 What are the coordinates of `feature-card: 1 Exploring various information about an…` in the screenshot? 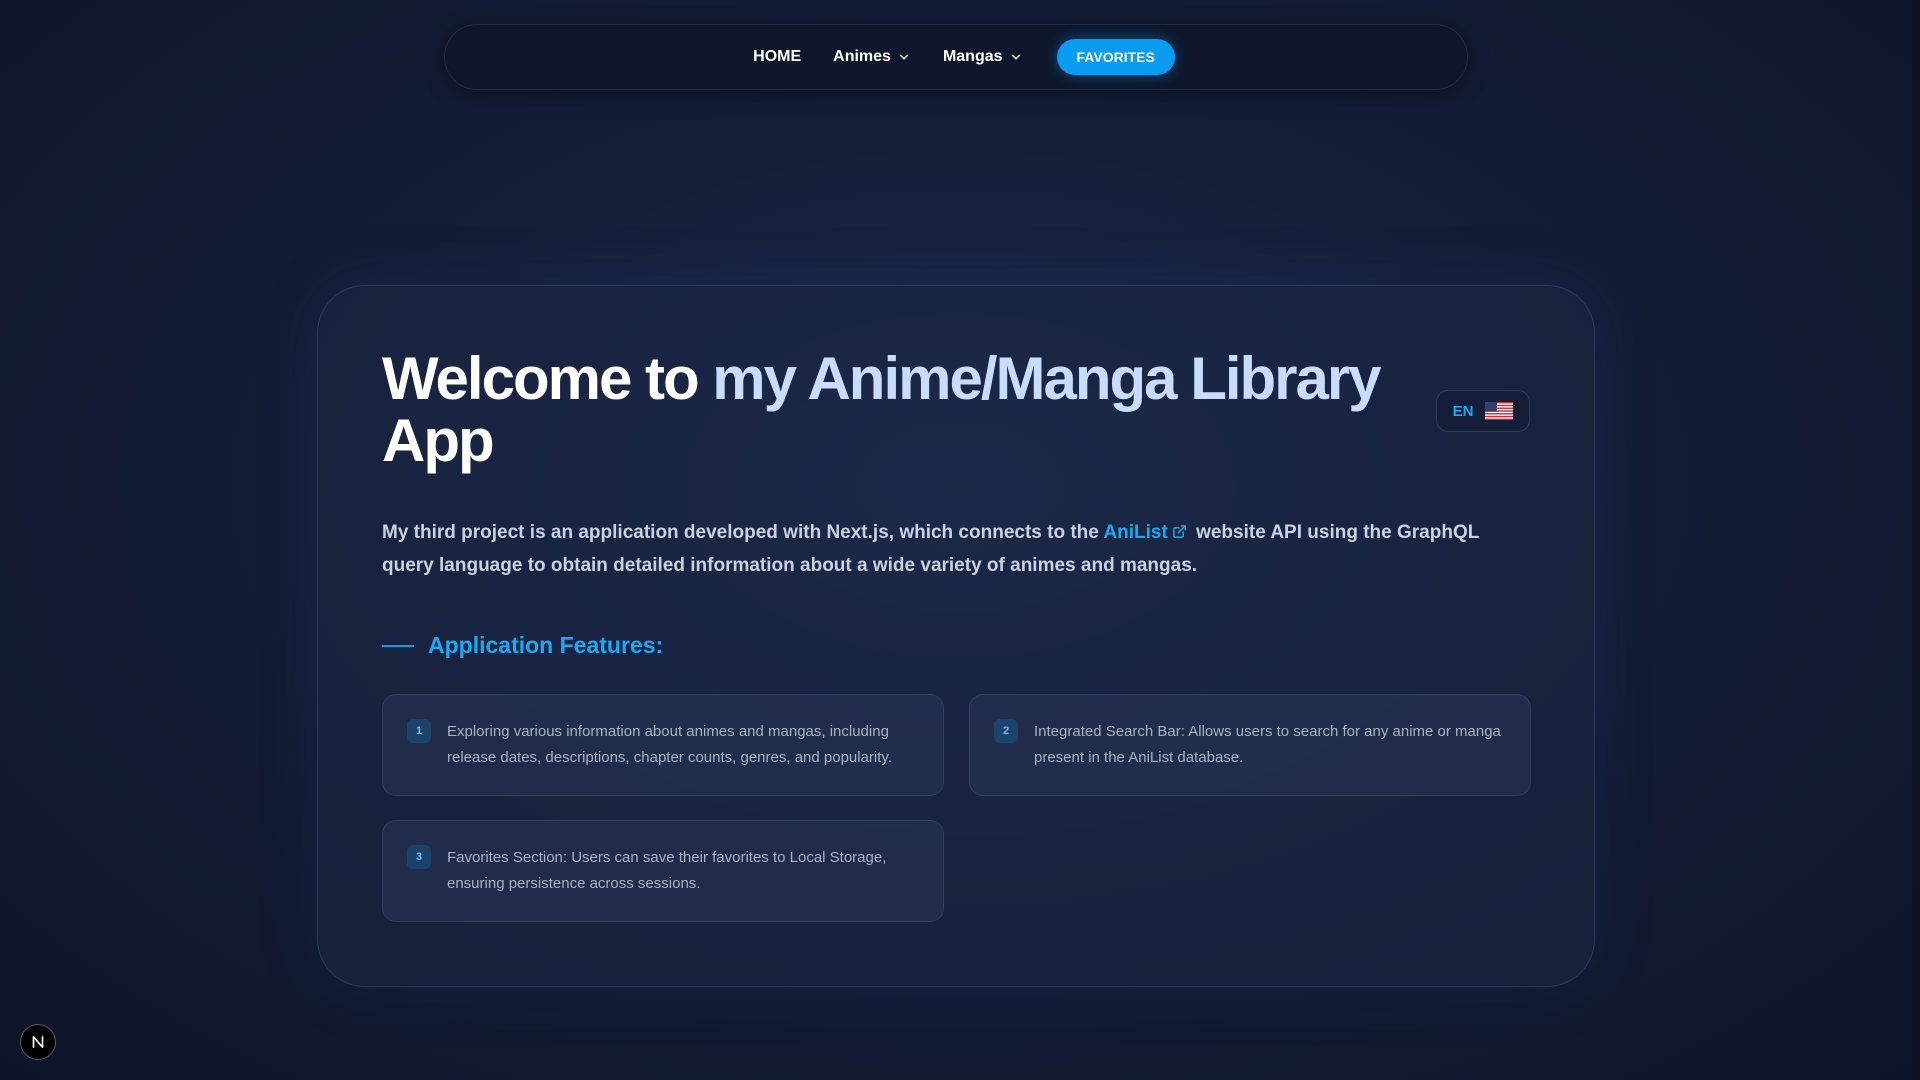 It's located at (663, 745).